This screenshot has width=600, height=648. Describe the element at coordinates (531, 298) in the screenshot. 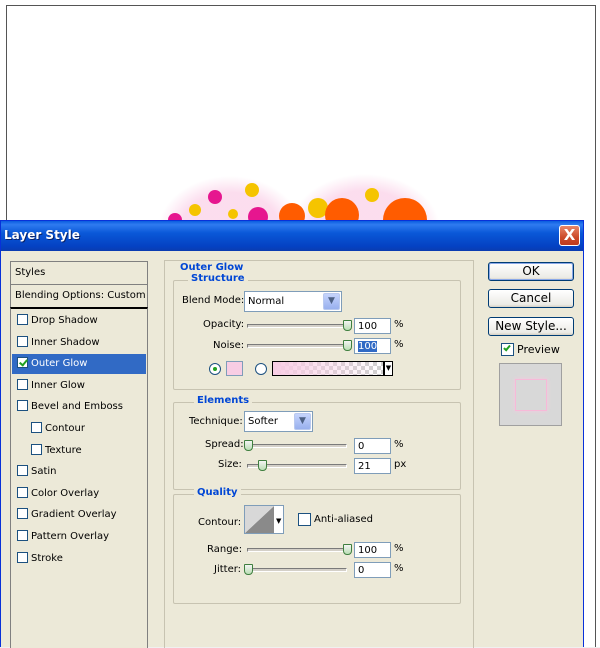

I see `cancel-button: Cancel` at that location.